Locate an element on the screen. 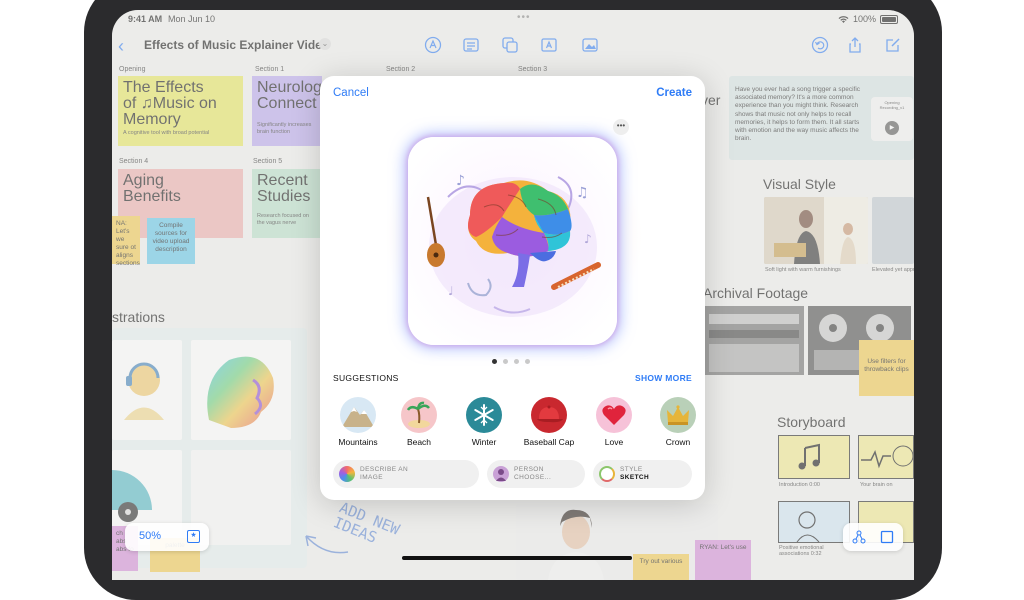 The height and width of the screenshot is (600, 1024). suggestion-chips: Mountains Beach Winter Baseball Cap Love is located at coordinates (512, 423).